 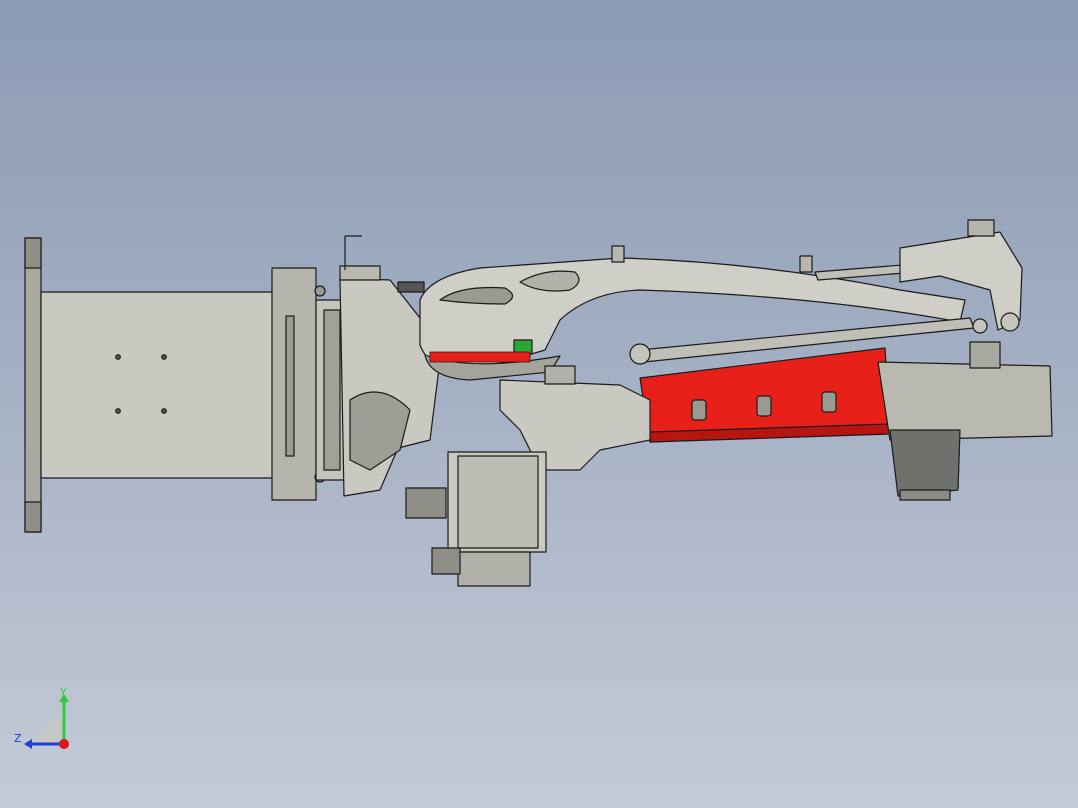 I want to click on shoulder-housing, so click(x=390, y=366).